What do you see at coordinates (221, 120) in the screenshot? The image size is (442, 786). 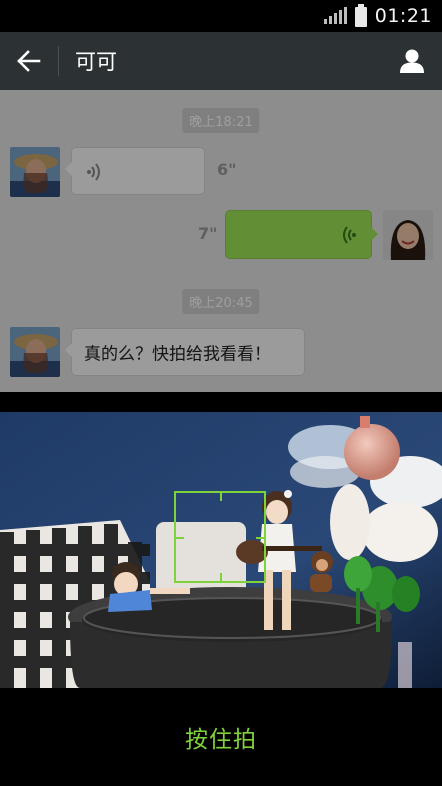 I see `time-label: 晚上18:21` at bounding box center [221, 120].